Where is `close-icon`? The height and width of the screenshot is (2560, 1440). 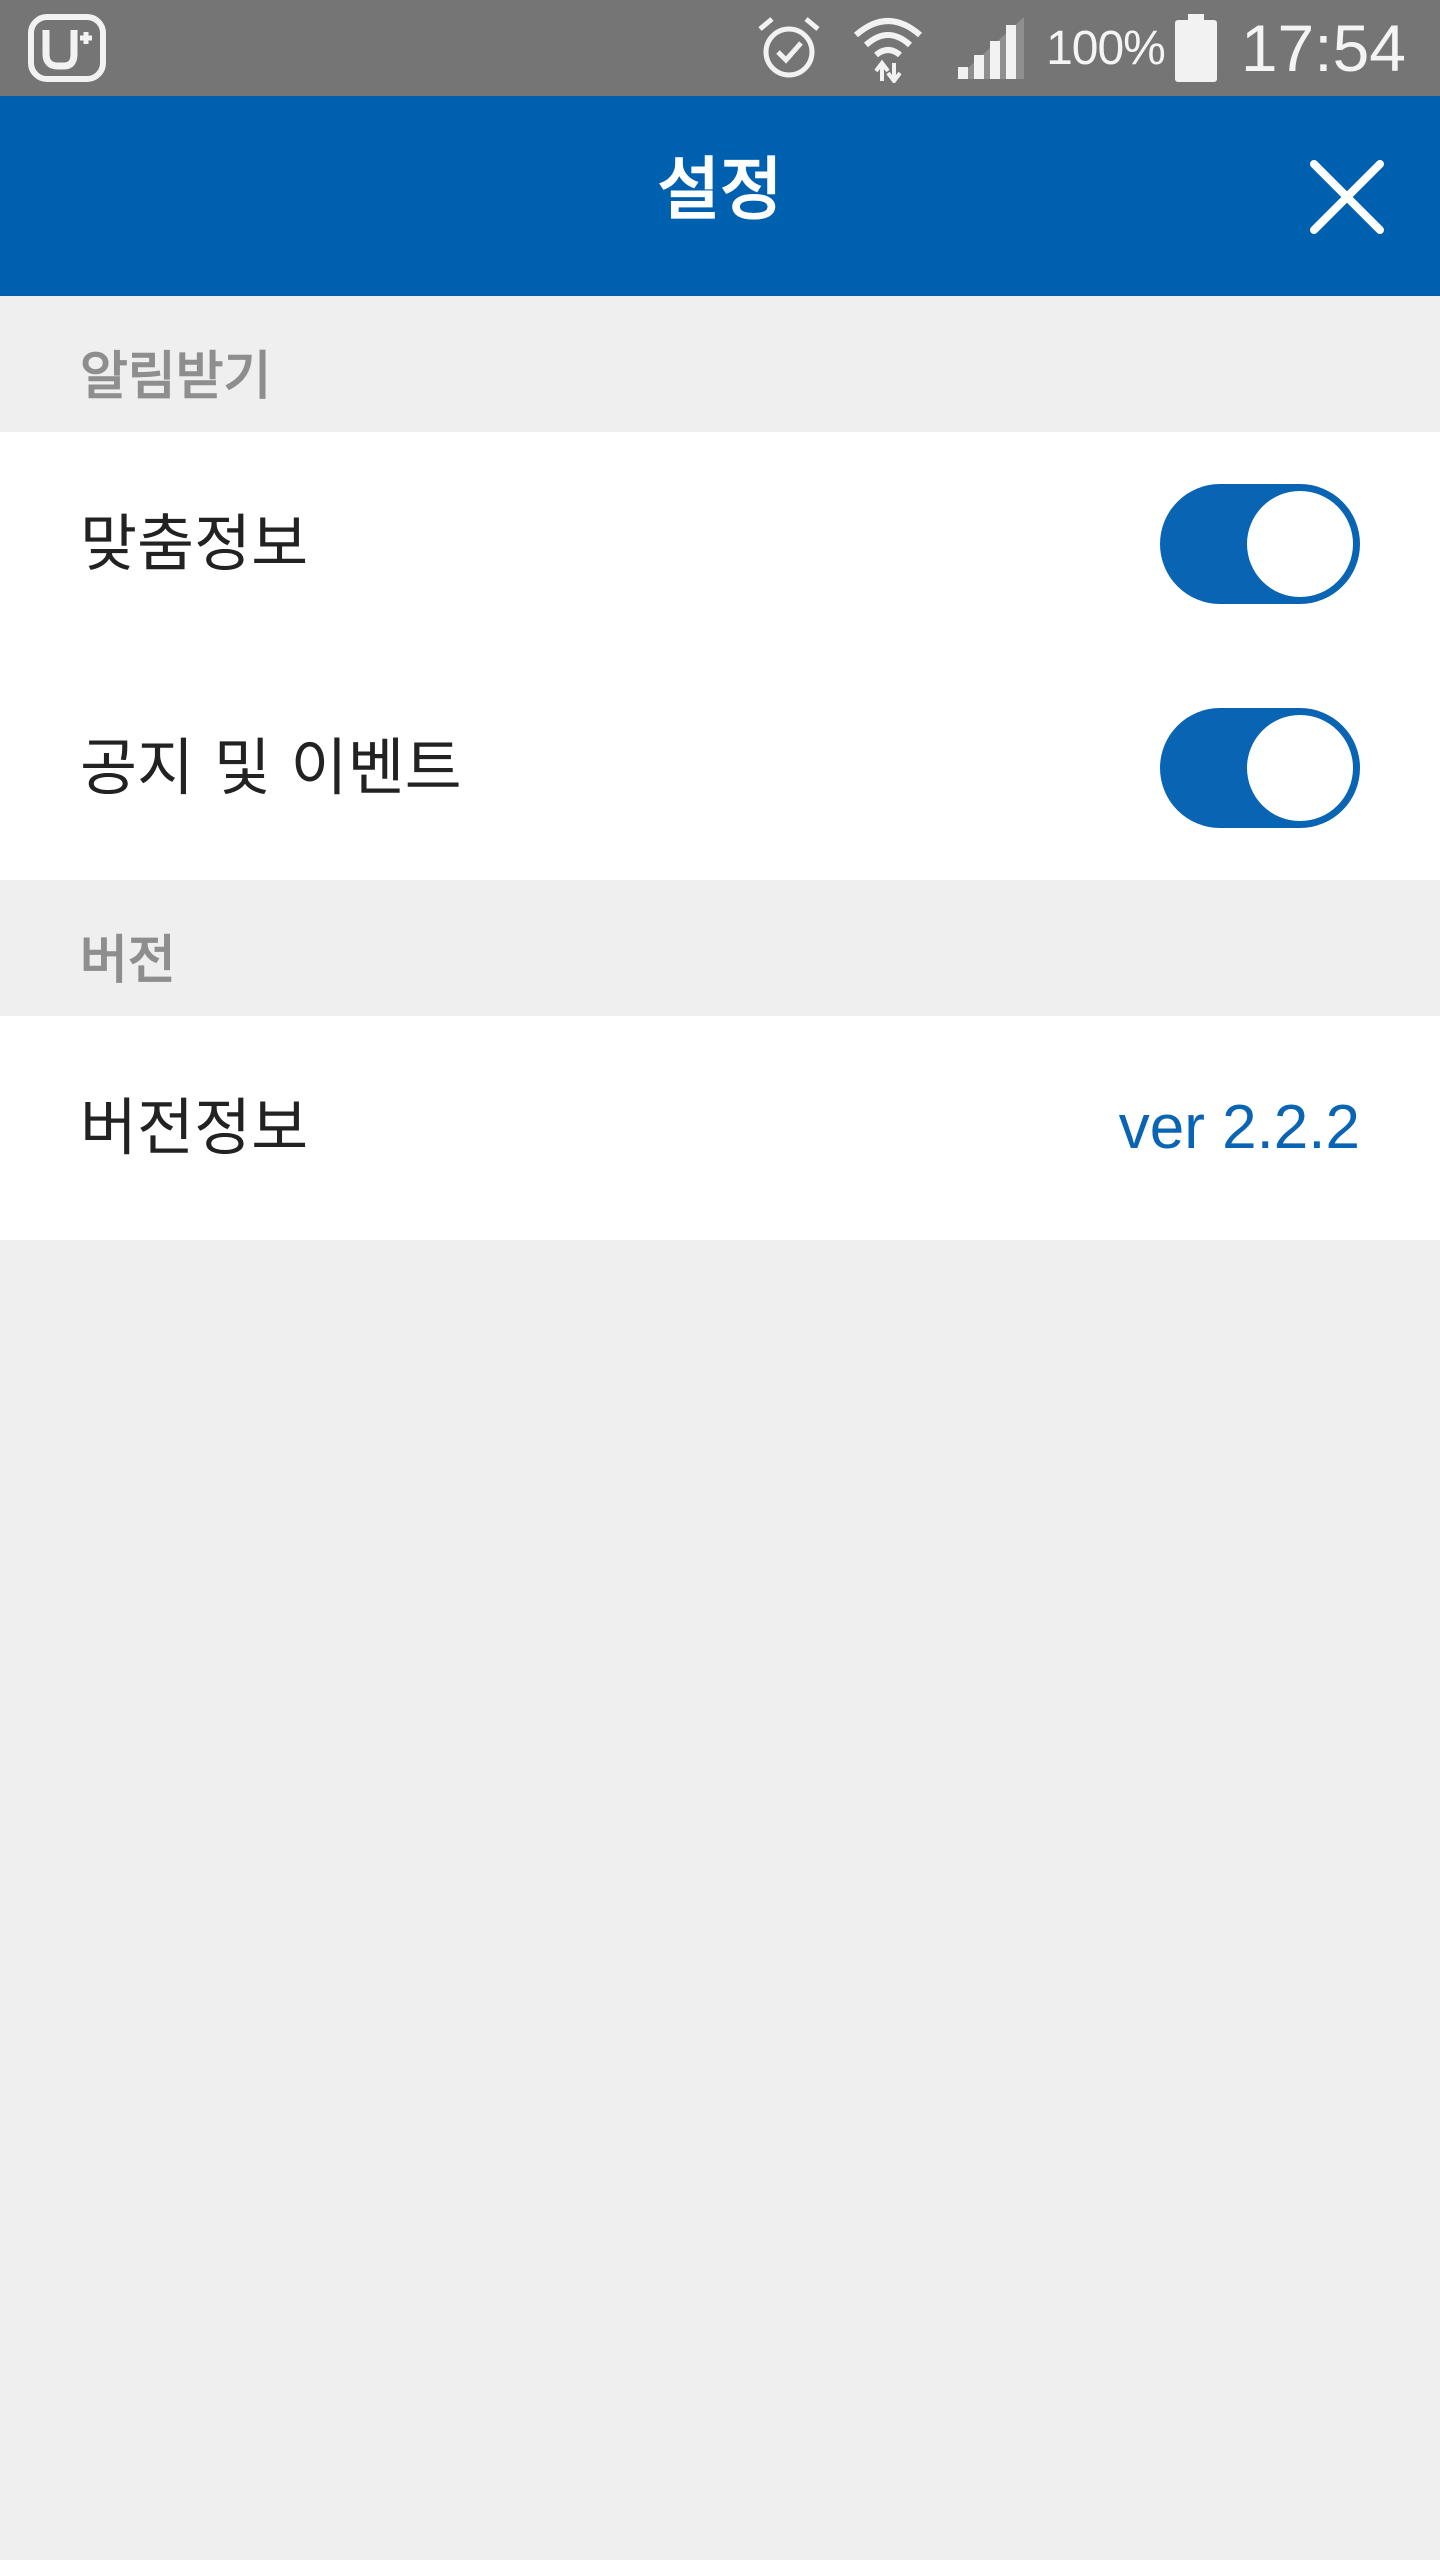 close-icon is located at coordinates (1347, 197).